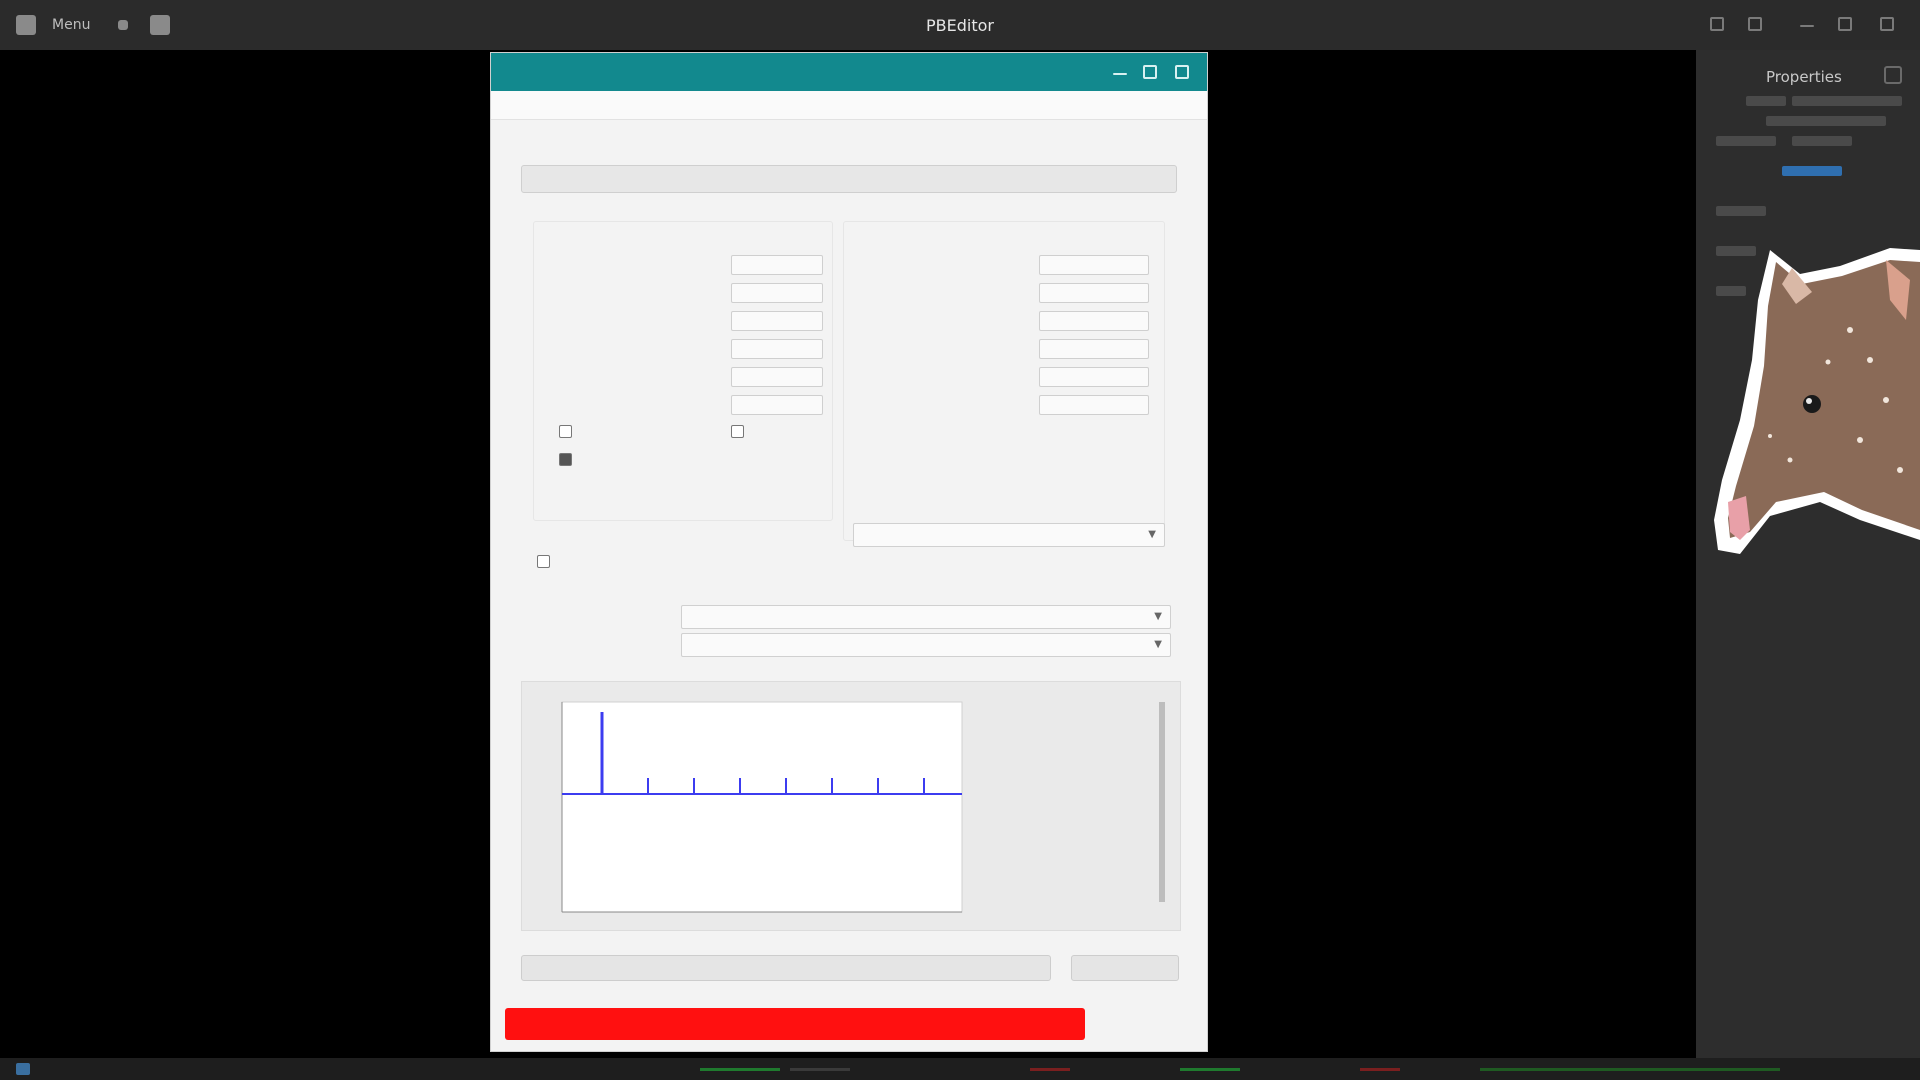  I want to click on window-title: PBEditor, so click(960, 25).